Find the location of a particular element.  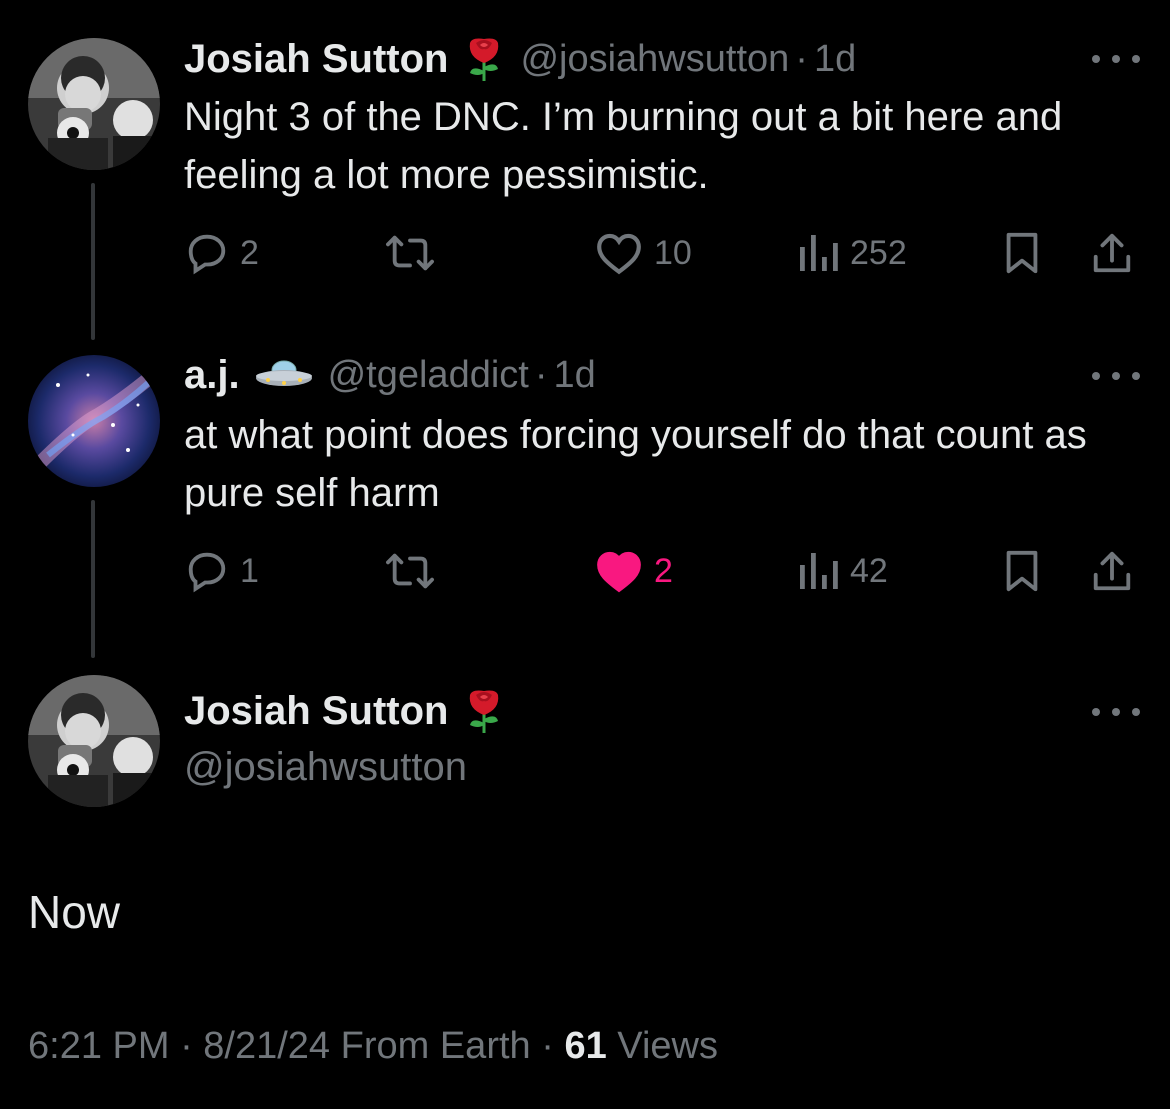

tweet-meta: 6:21 PM · 8/21/24 From Earth · 61 Views is located at coordinates (373, 1046).